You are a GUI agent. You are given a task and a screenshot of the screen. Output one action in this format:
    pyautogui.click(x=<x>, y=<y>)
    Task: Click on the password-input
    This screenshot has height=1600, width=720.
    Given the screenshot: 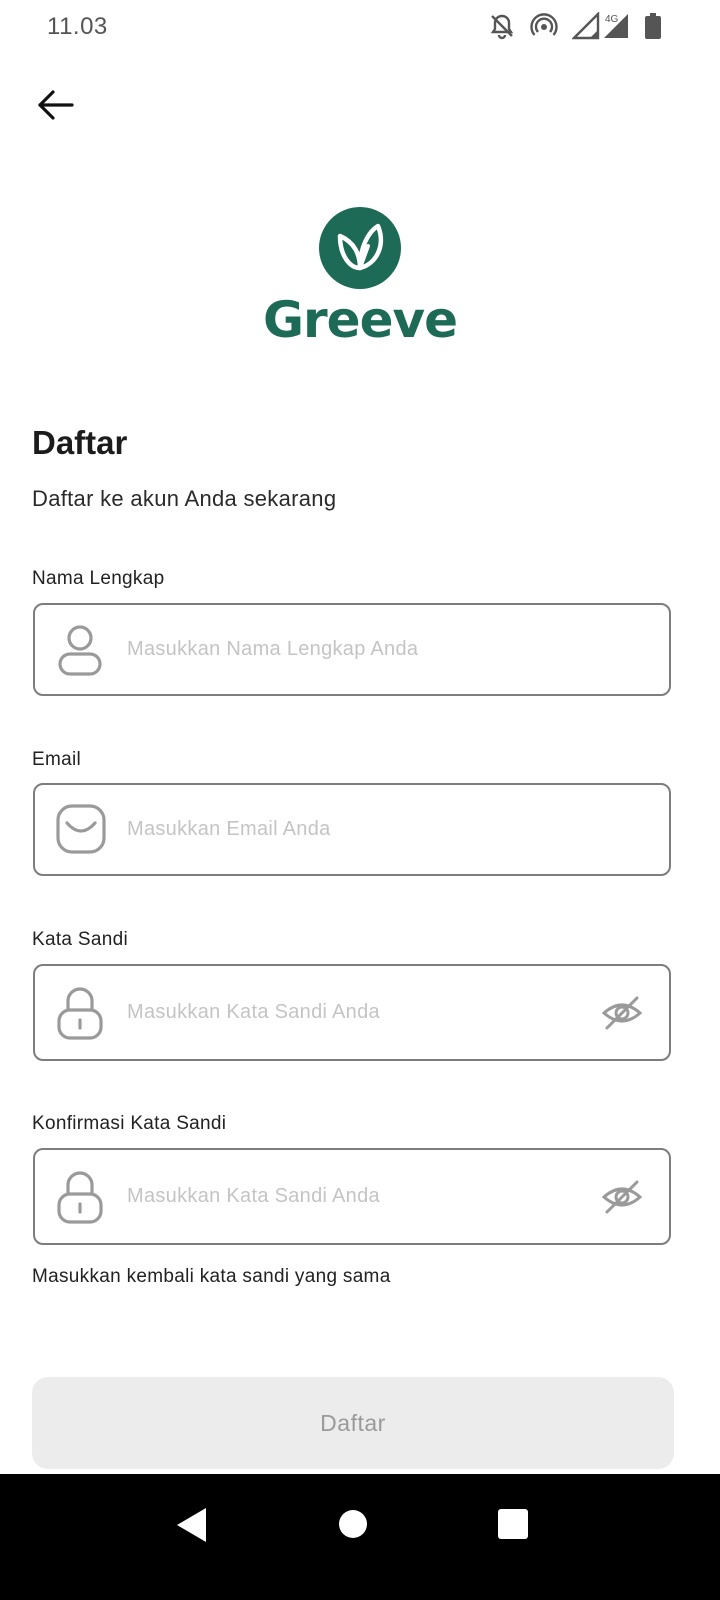 What is the action you would take?
    pyautogui.click(x=363, y=1012)
    